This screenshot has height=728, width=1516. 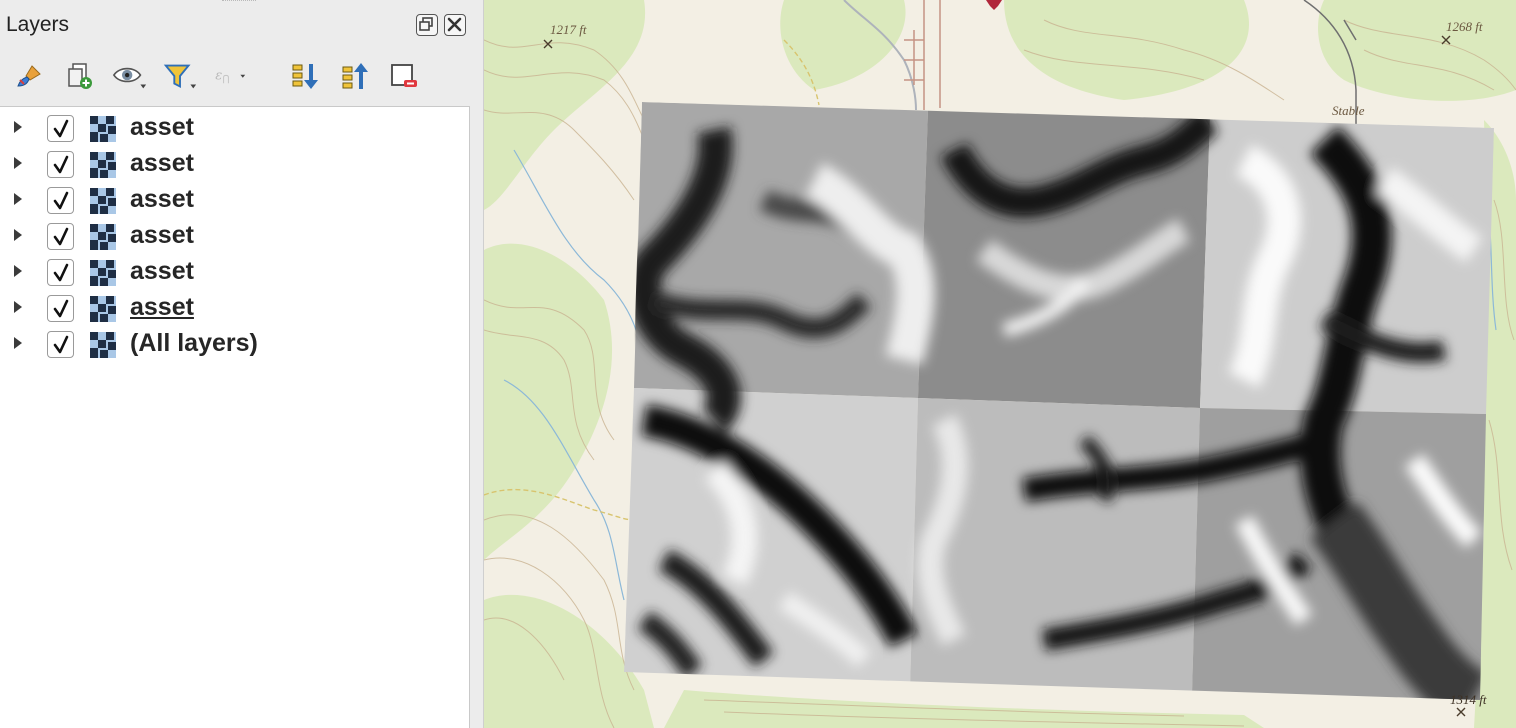 I want to click on float-icon, so click(x=426, y=24).